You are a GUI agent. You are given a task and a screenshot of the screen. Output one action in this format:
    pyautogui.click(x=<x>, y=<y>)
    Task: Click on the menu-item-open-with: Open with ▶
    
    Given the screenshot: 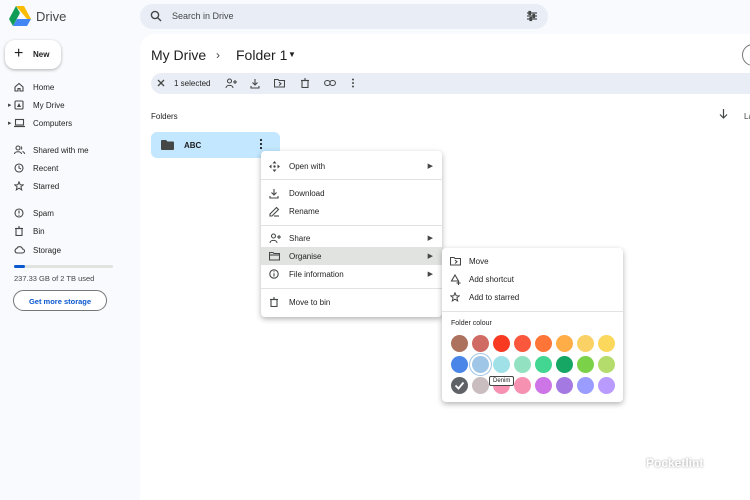 What is the action you would take?
    pyautogui.click(x=351, y=166)
    